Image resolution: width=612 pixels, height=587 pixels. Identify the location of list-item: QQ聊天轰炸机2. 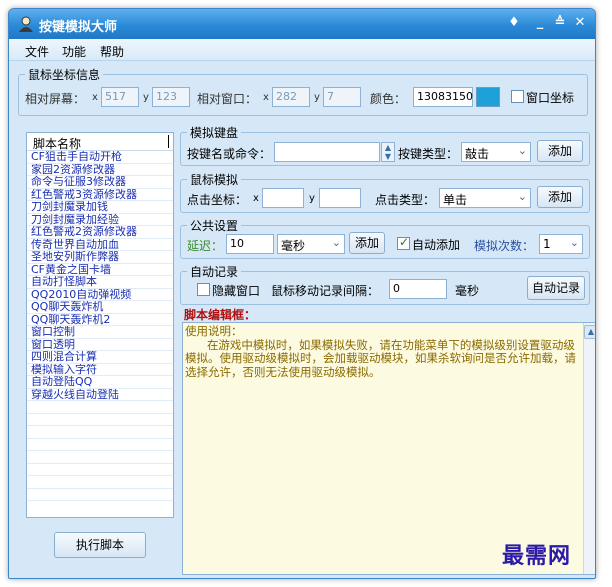
(100, 320).